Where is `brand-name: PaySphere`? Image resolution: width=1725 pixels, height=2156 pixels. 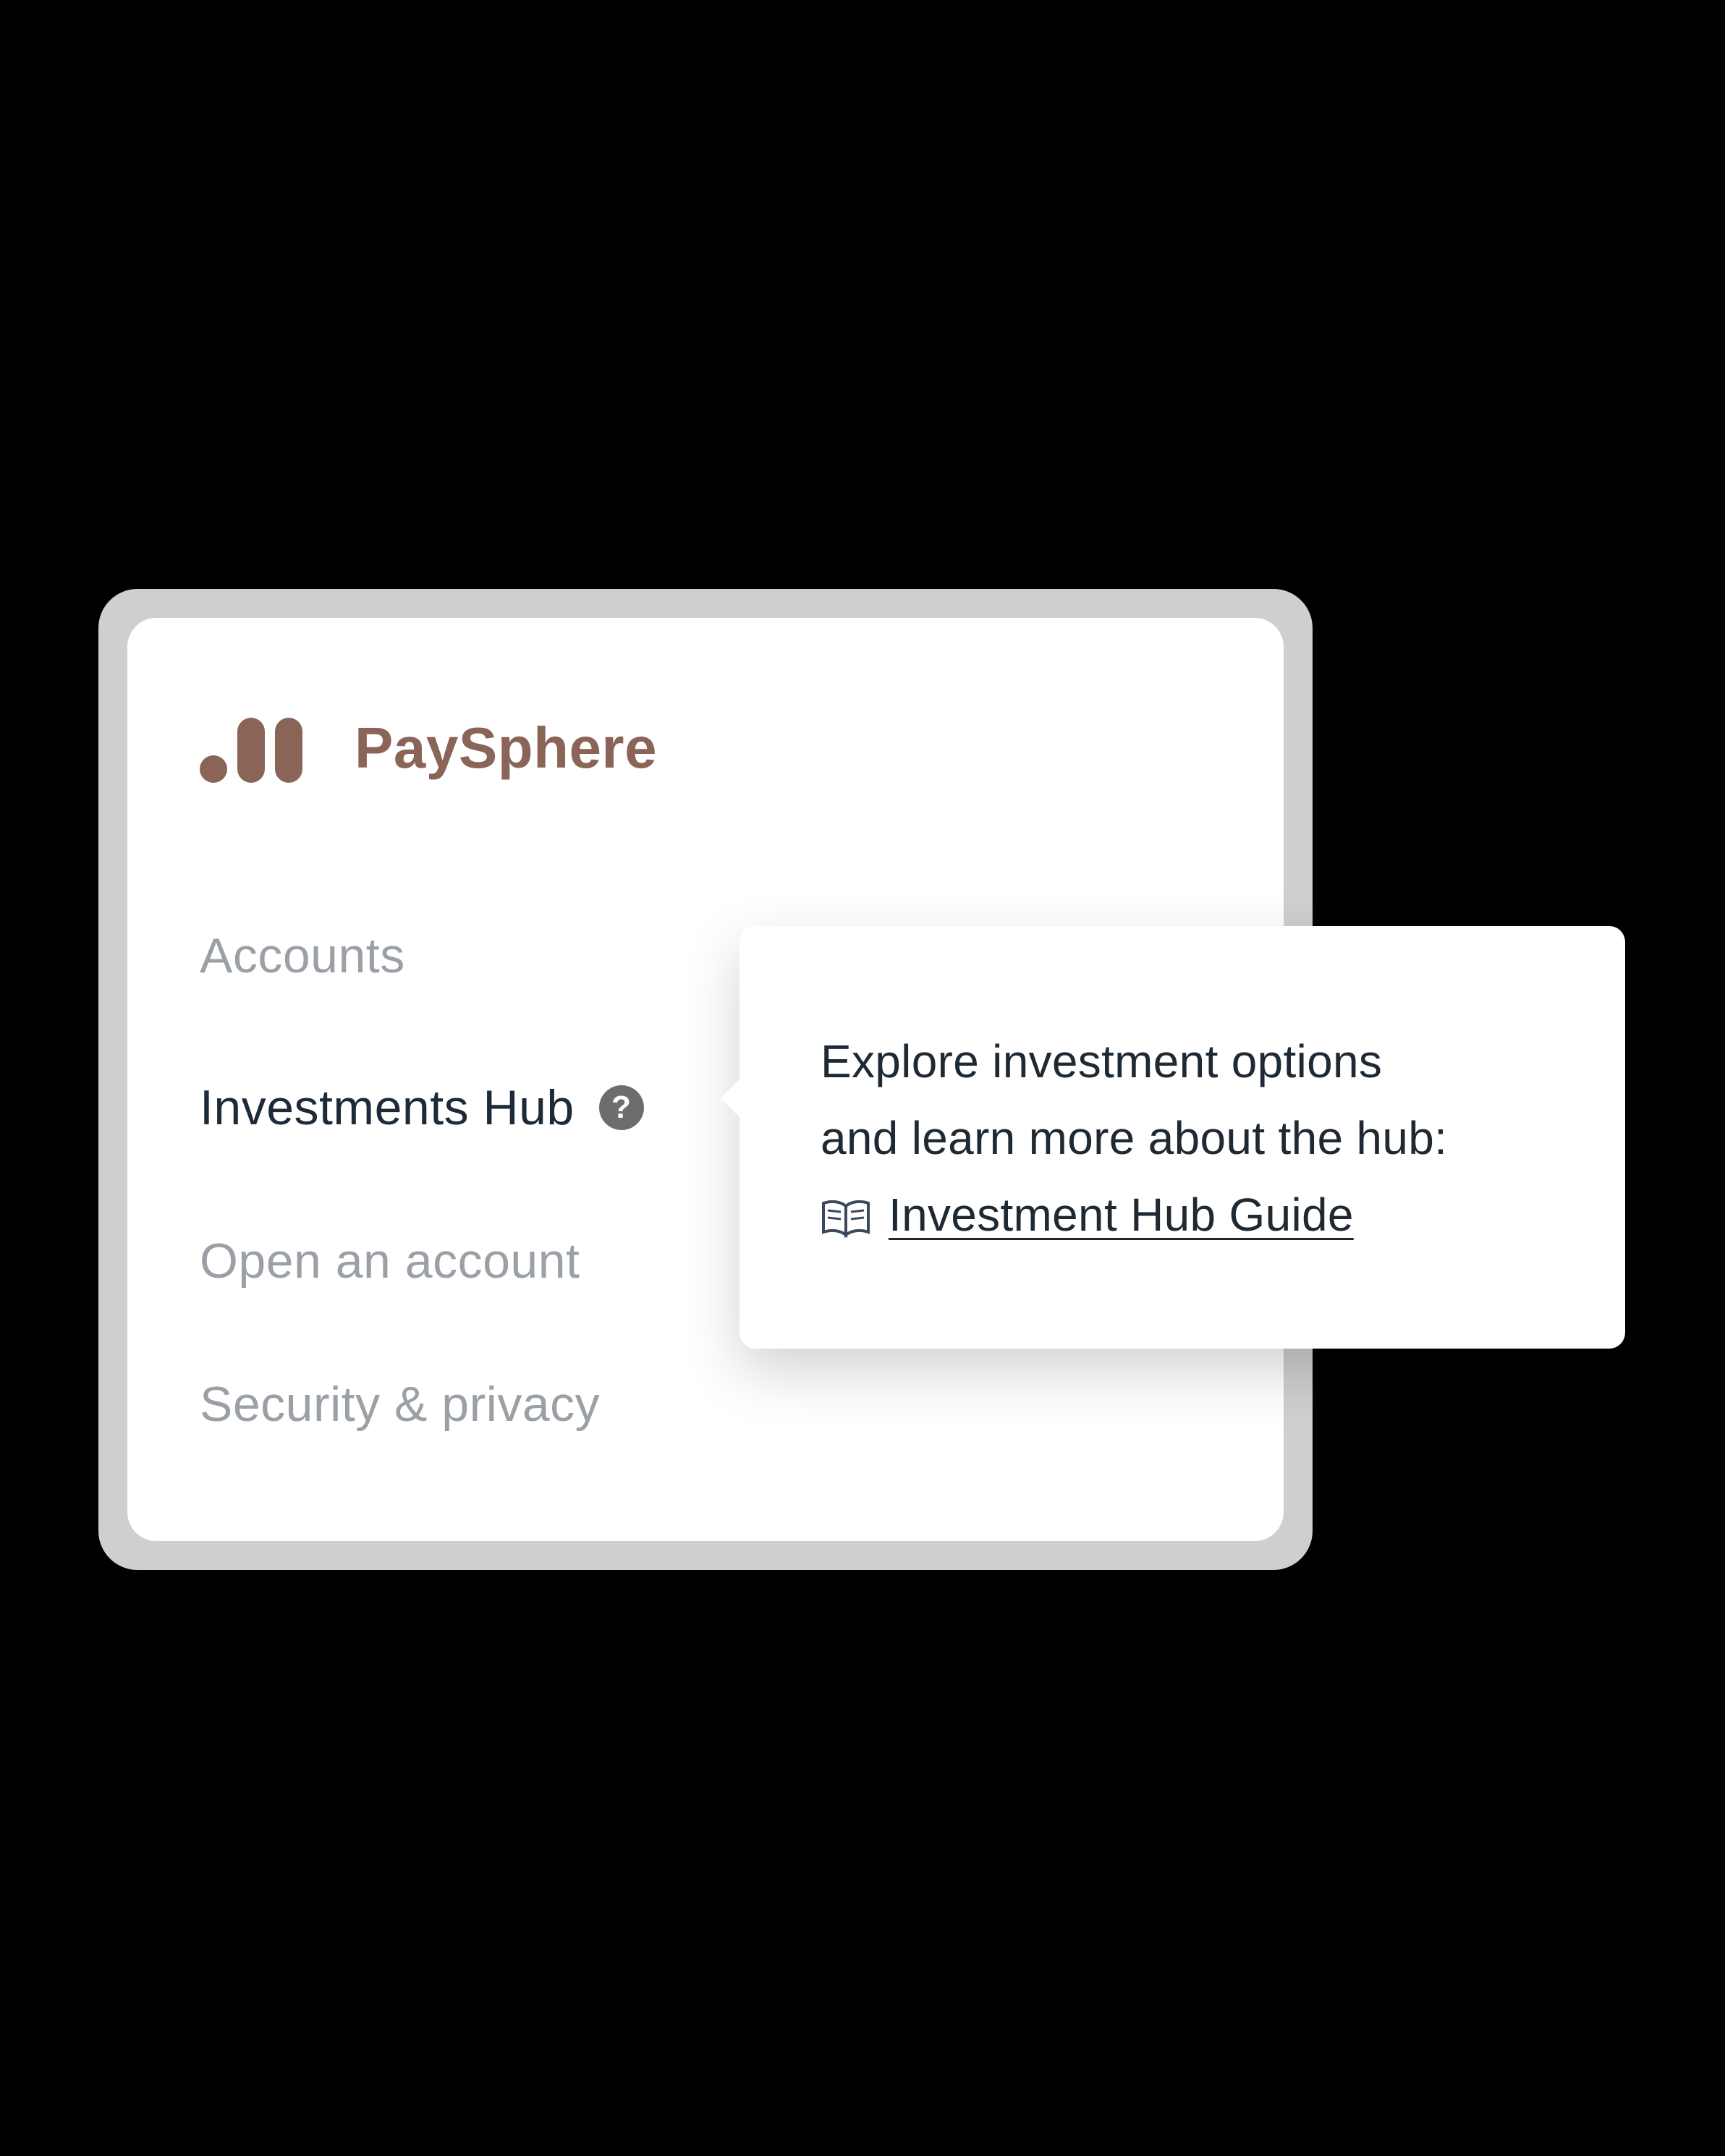 brand-name: PaySphere is located at coordinates (506, 748).